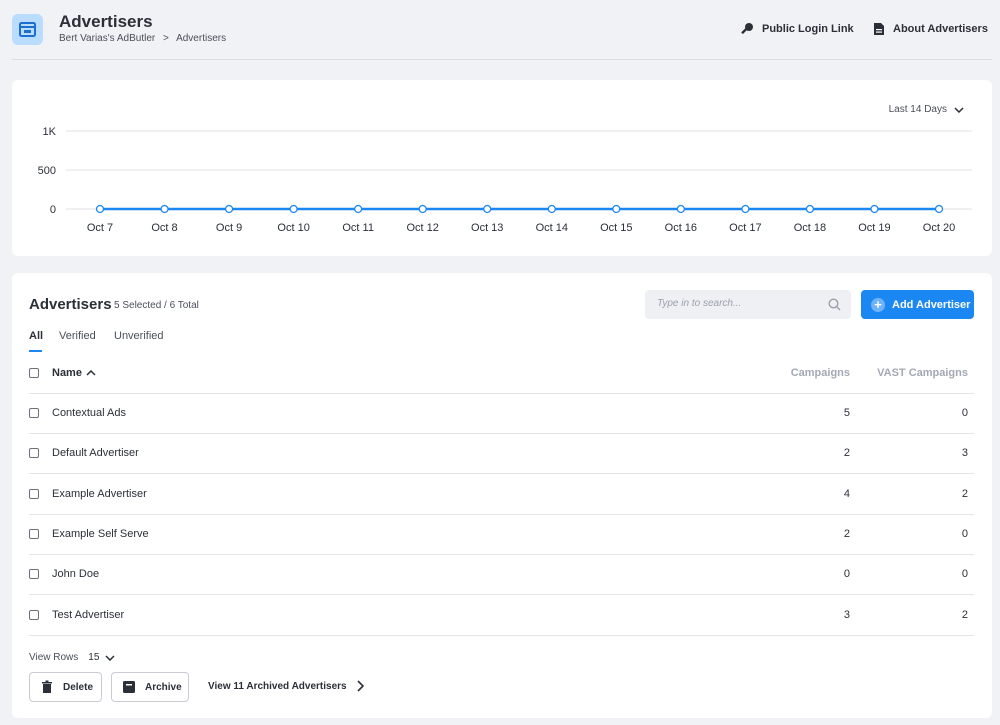 This screenshot has width=1000, height=725. I want to click on breadcrumb-item-account: Bert Varias's AdButler, so click(107, 38).